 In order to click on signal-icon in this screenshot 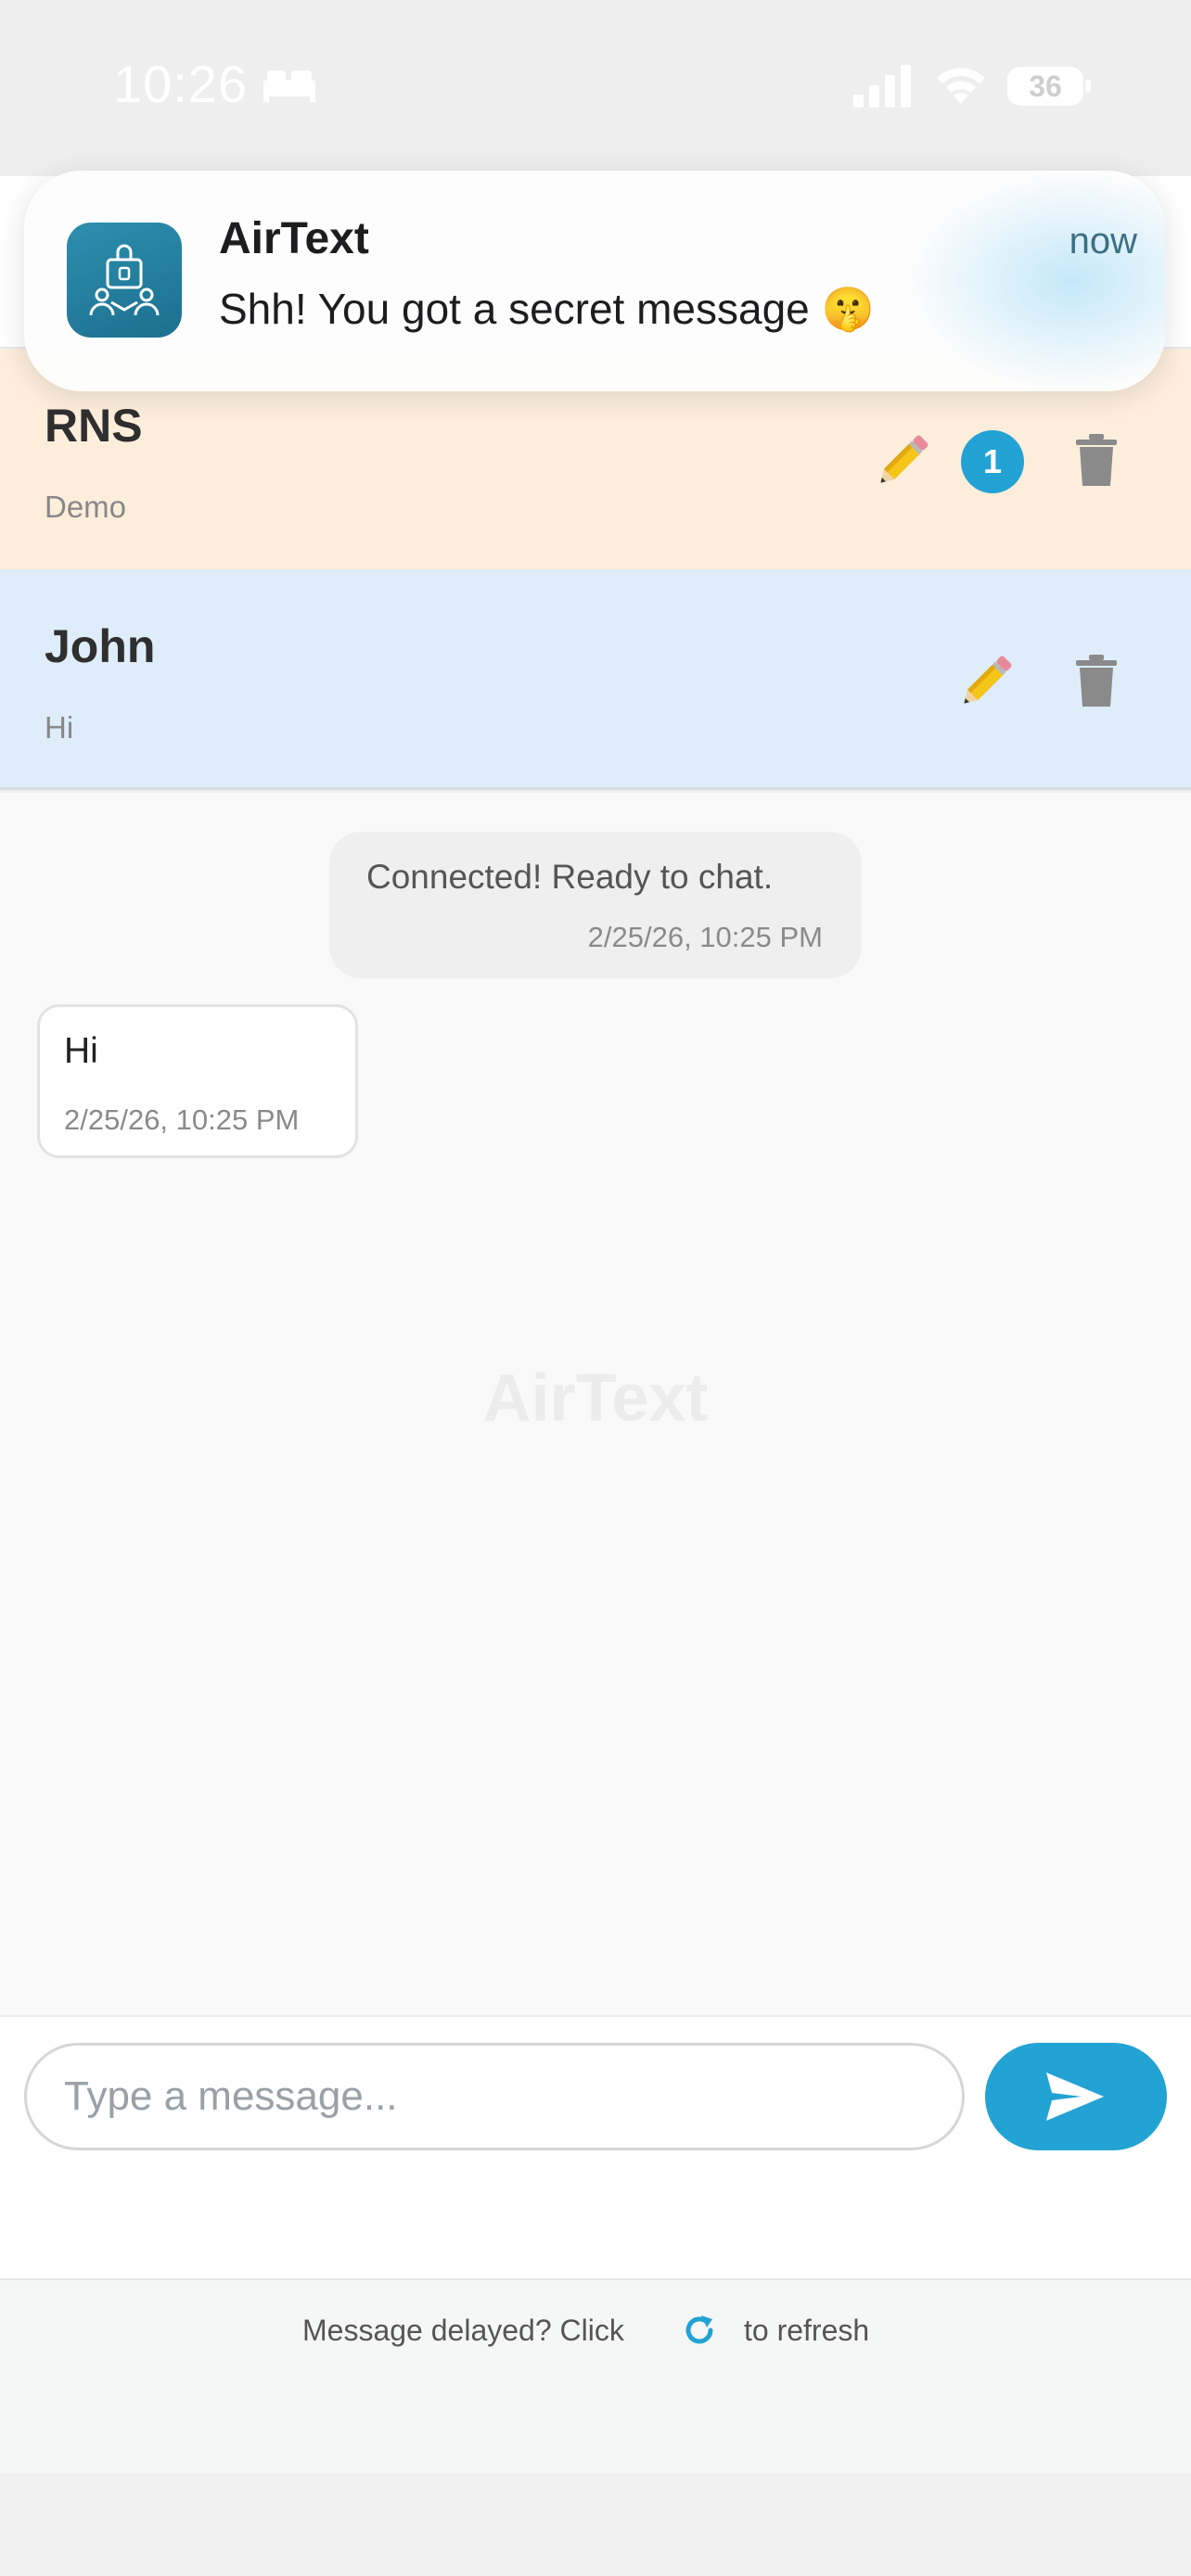, I will do `click(882, 87)`.